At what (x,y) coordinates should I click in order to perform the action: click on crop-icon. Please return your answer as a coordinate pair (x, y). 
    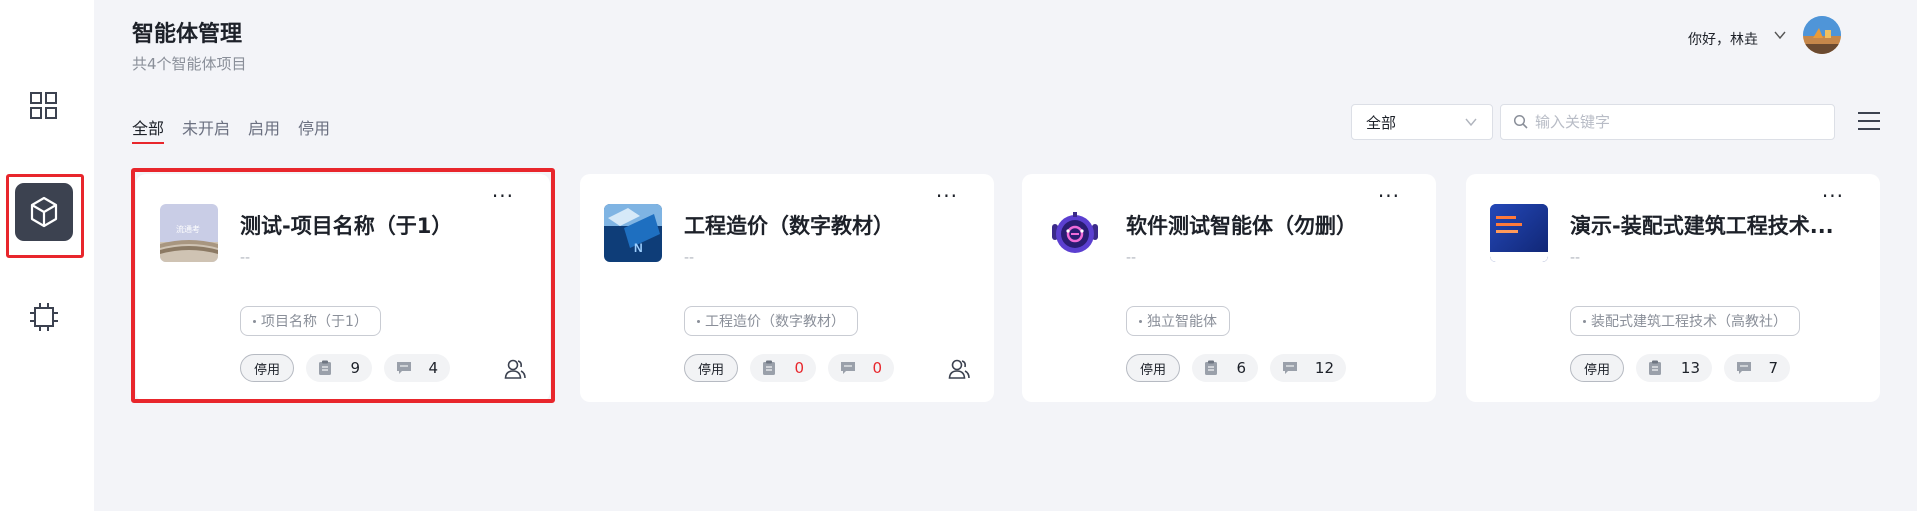
    Looking at the image, I should click on (44, 317).